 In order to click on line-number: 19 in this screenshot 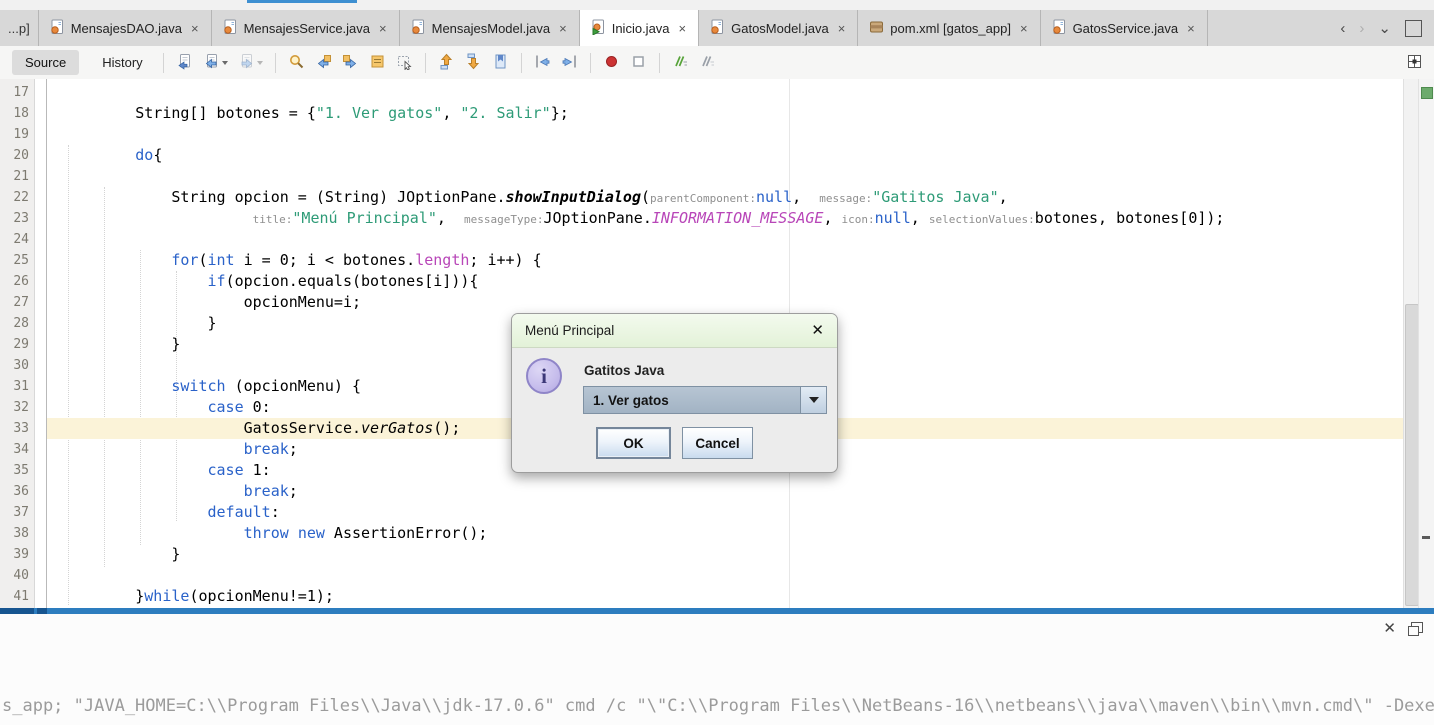, I will do `click(17, 134)`.